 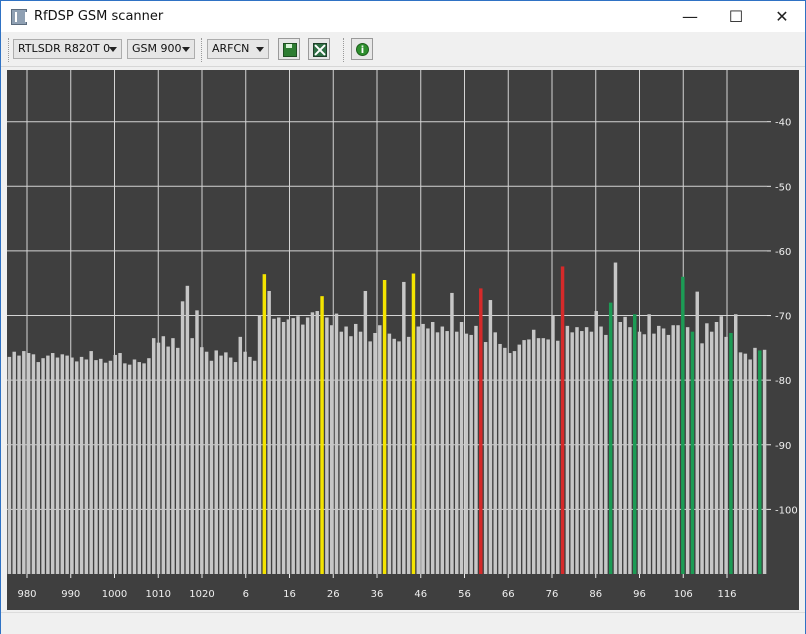 I want to click on x-tick-label-10: 56, so click(x=464, y=594).